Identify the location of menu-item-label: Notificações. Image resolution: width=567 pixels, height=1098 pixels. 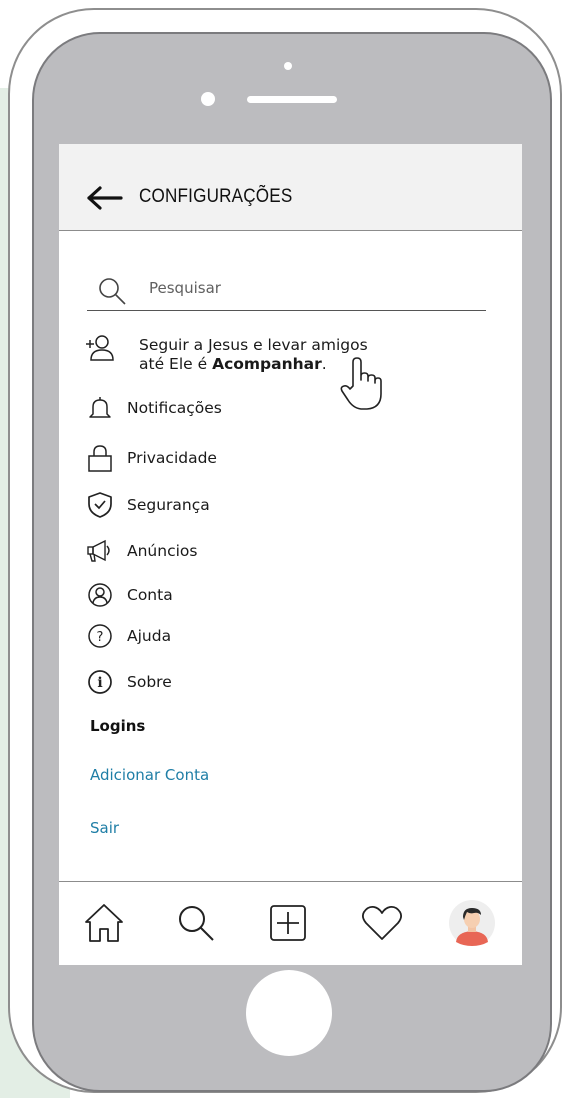
(174, 408).